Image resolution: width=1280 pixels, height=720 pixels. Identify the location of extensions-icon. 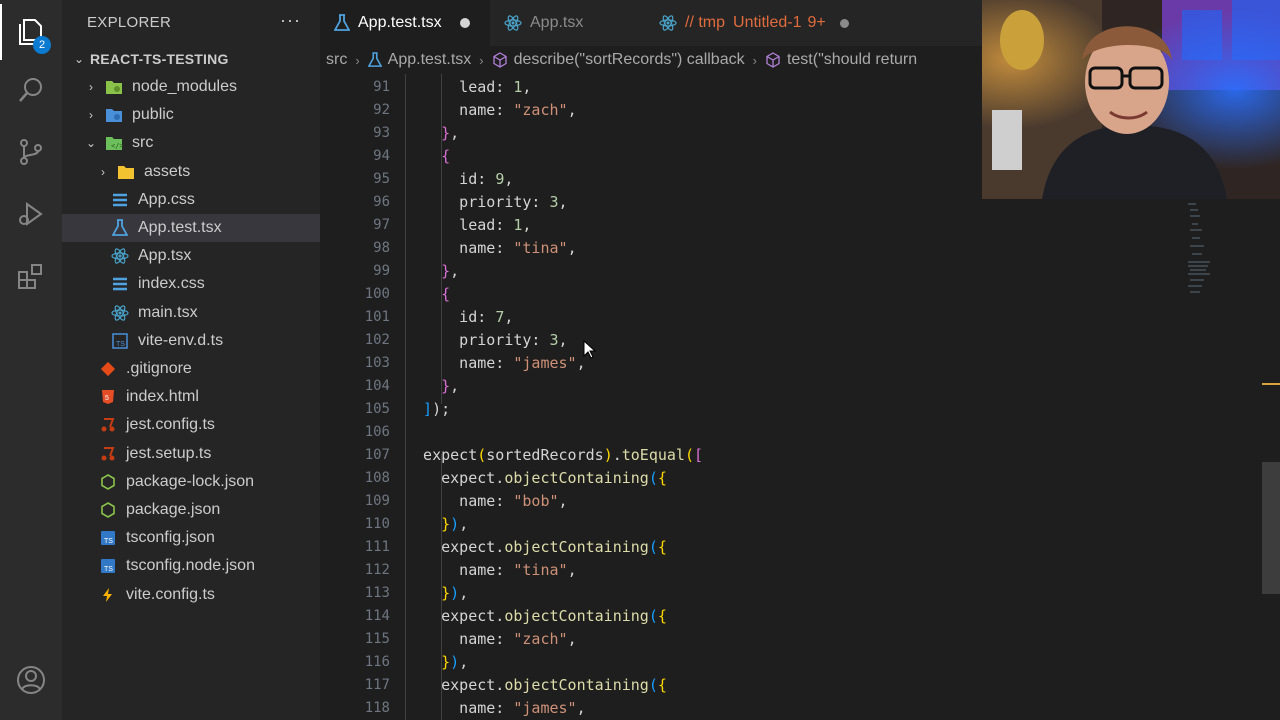
(31, 276).